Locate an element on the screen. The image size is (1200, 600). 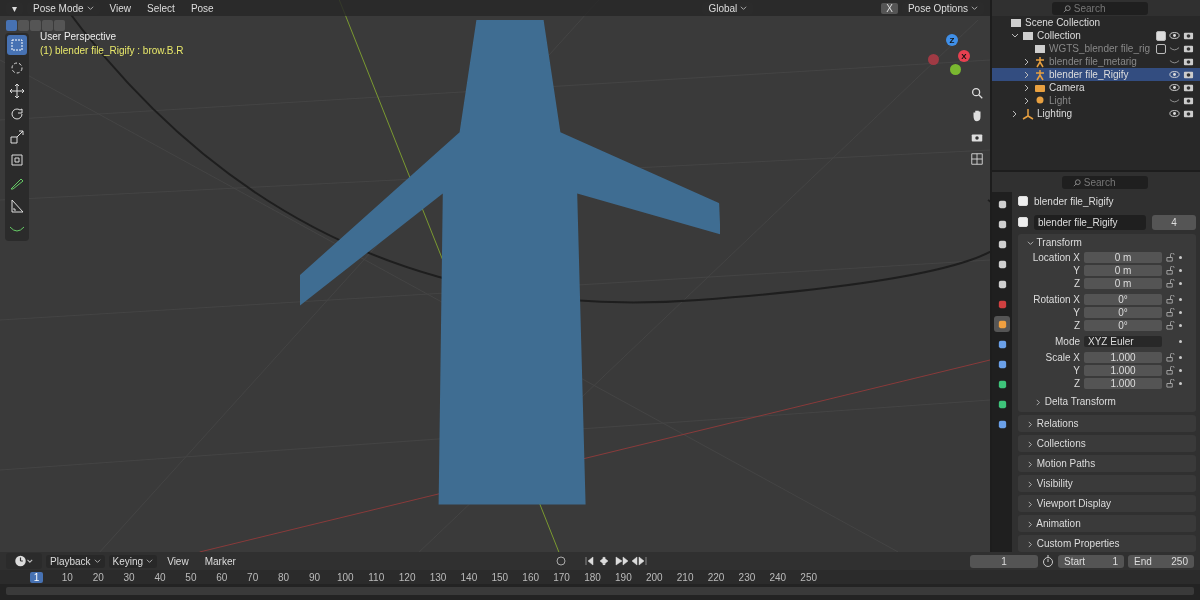
menu-item: Marker is located at coordinates (220, 561).